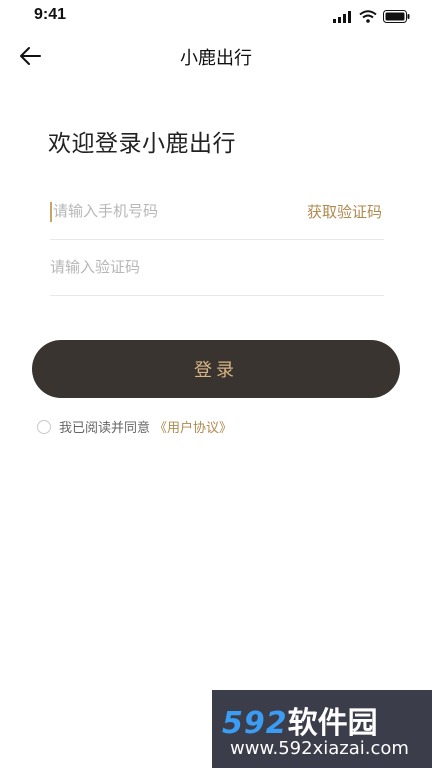 Image resolution: width=432 pixels, height=768 pixels. Describe the element at coordinates (142, 144) in the screenshot. I see `welcome-heading: 欢迎登录小鹿出行` at that location.